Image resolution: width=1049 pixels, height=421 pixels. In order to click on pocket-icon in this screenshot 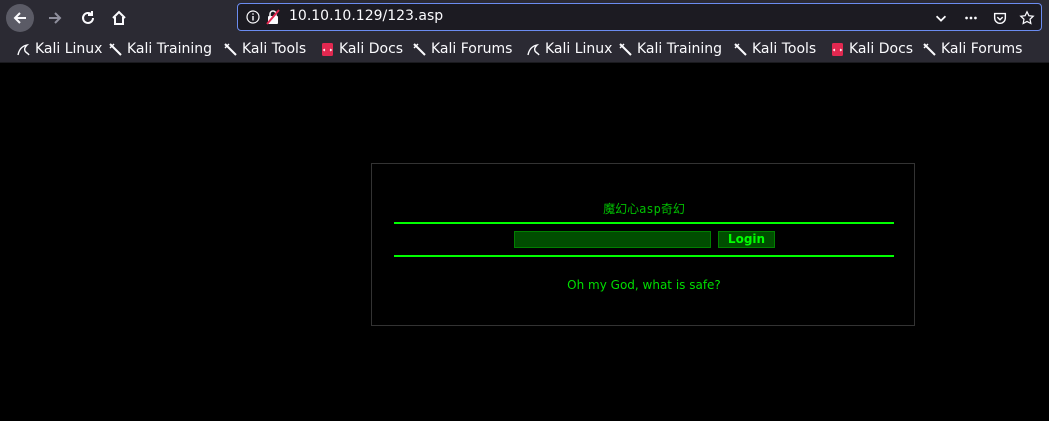, I will do `click(1000, 18)`.